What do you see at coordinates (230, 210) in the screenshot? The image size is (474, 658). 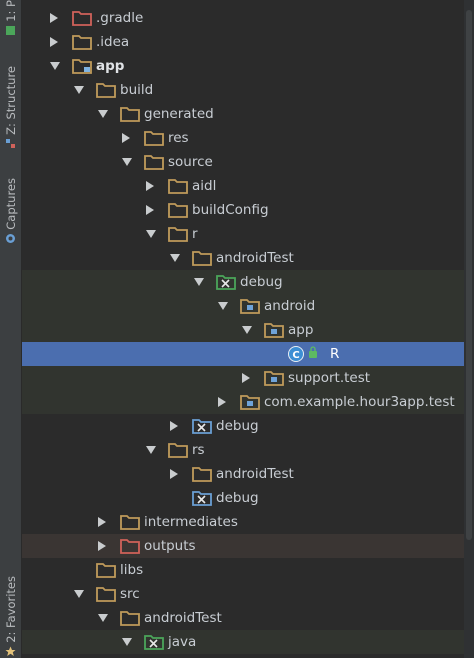 I see `tree-row-label: buildConfig` at bounding box center [230, 210].